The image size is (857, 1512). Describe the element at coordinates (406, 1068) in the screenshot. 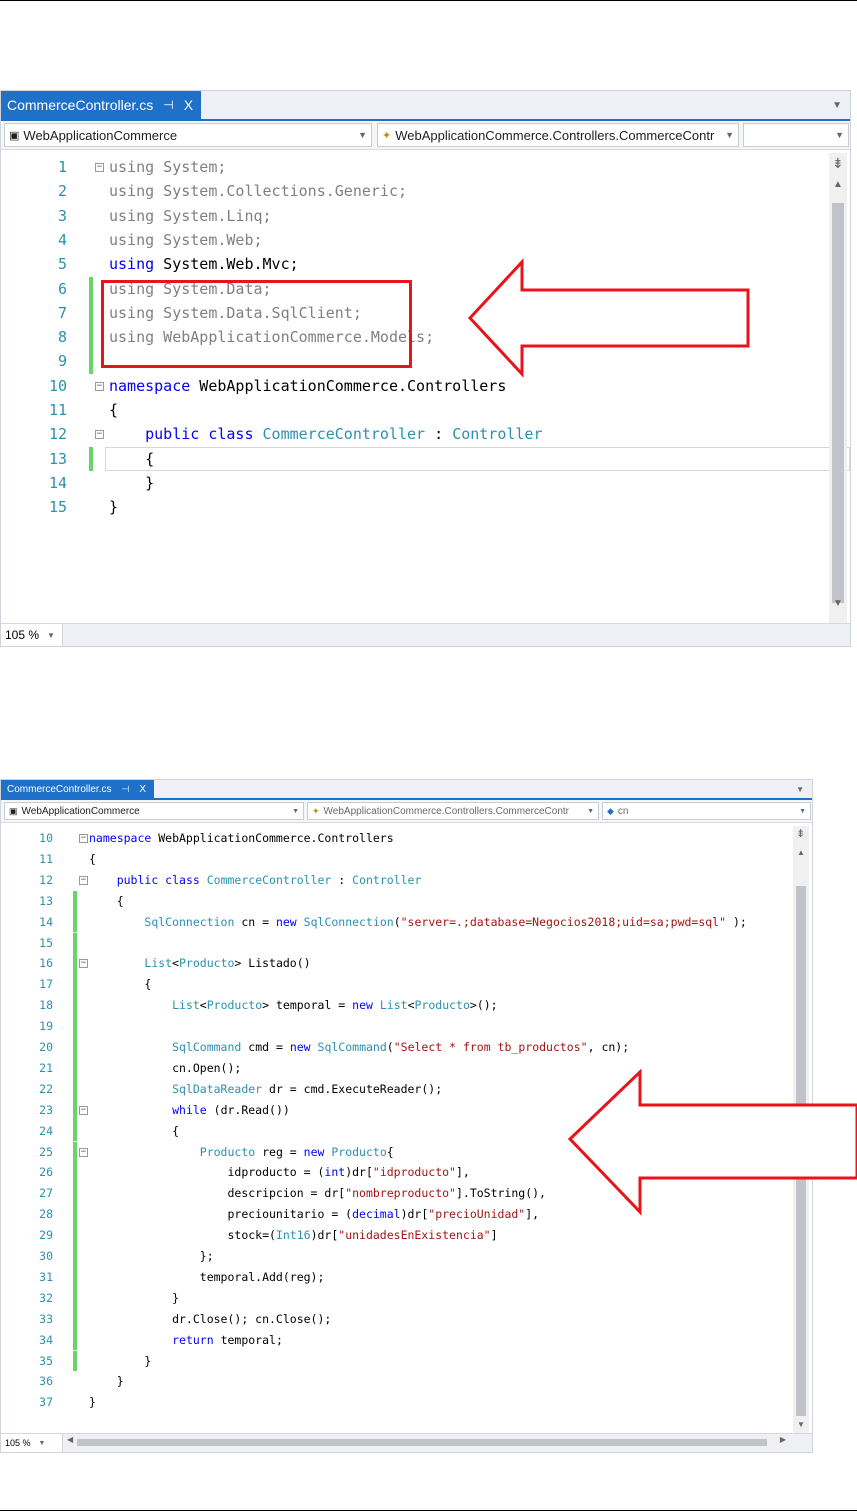

I see `code-line: 21 cn.Open();` at that location.